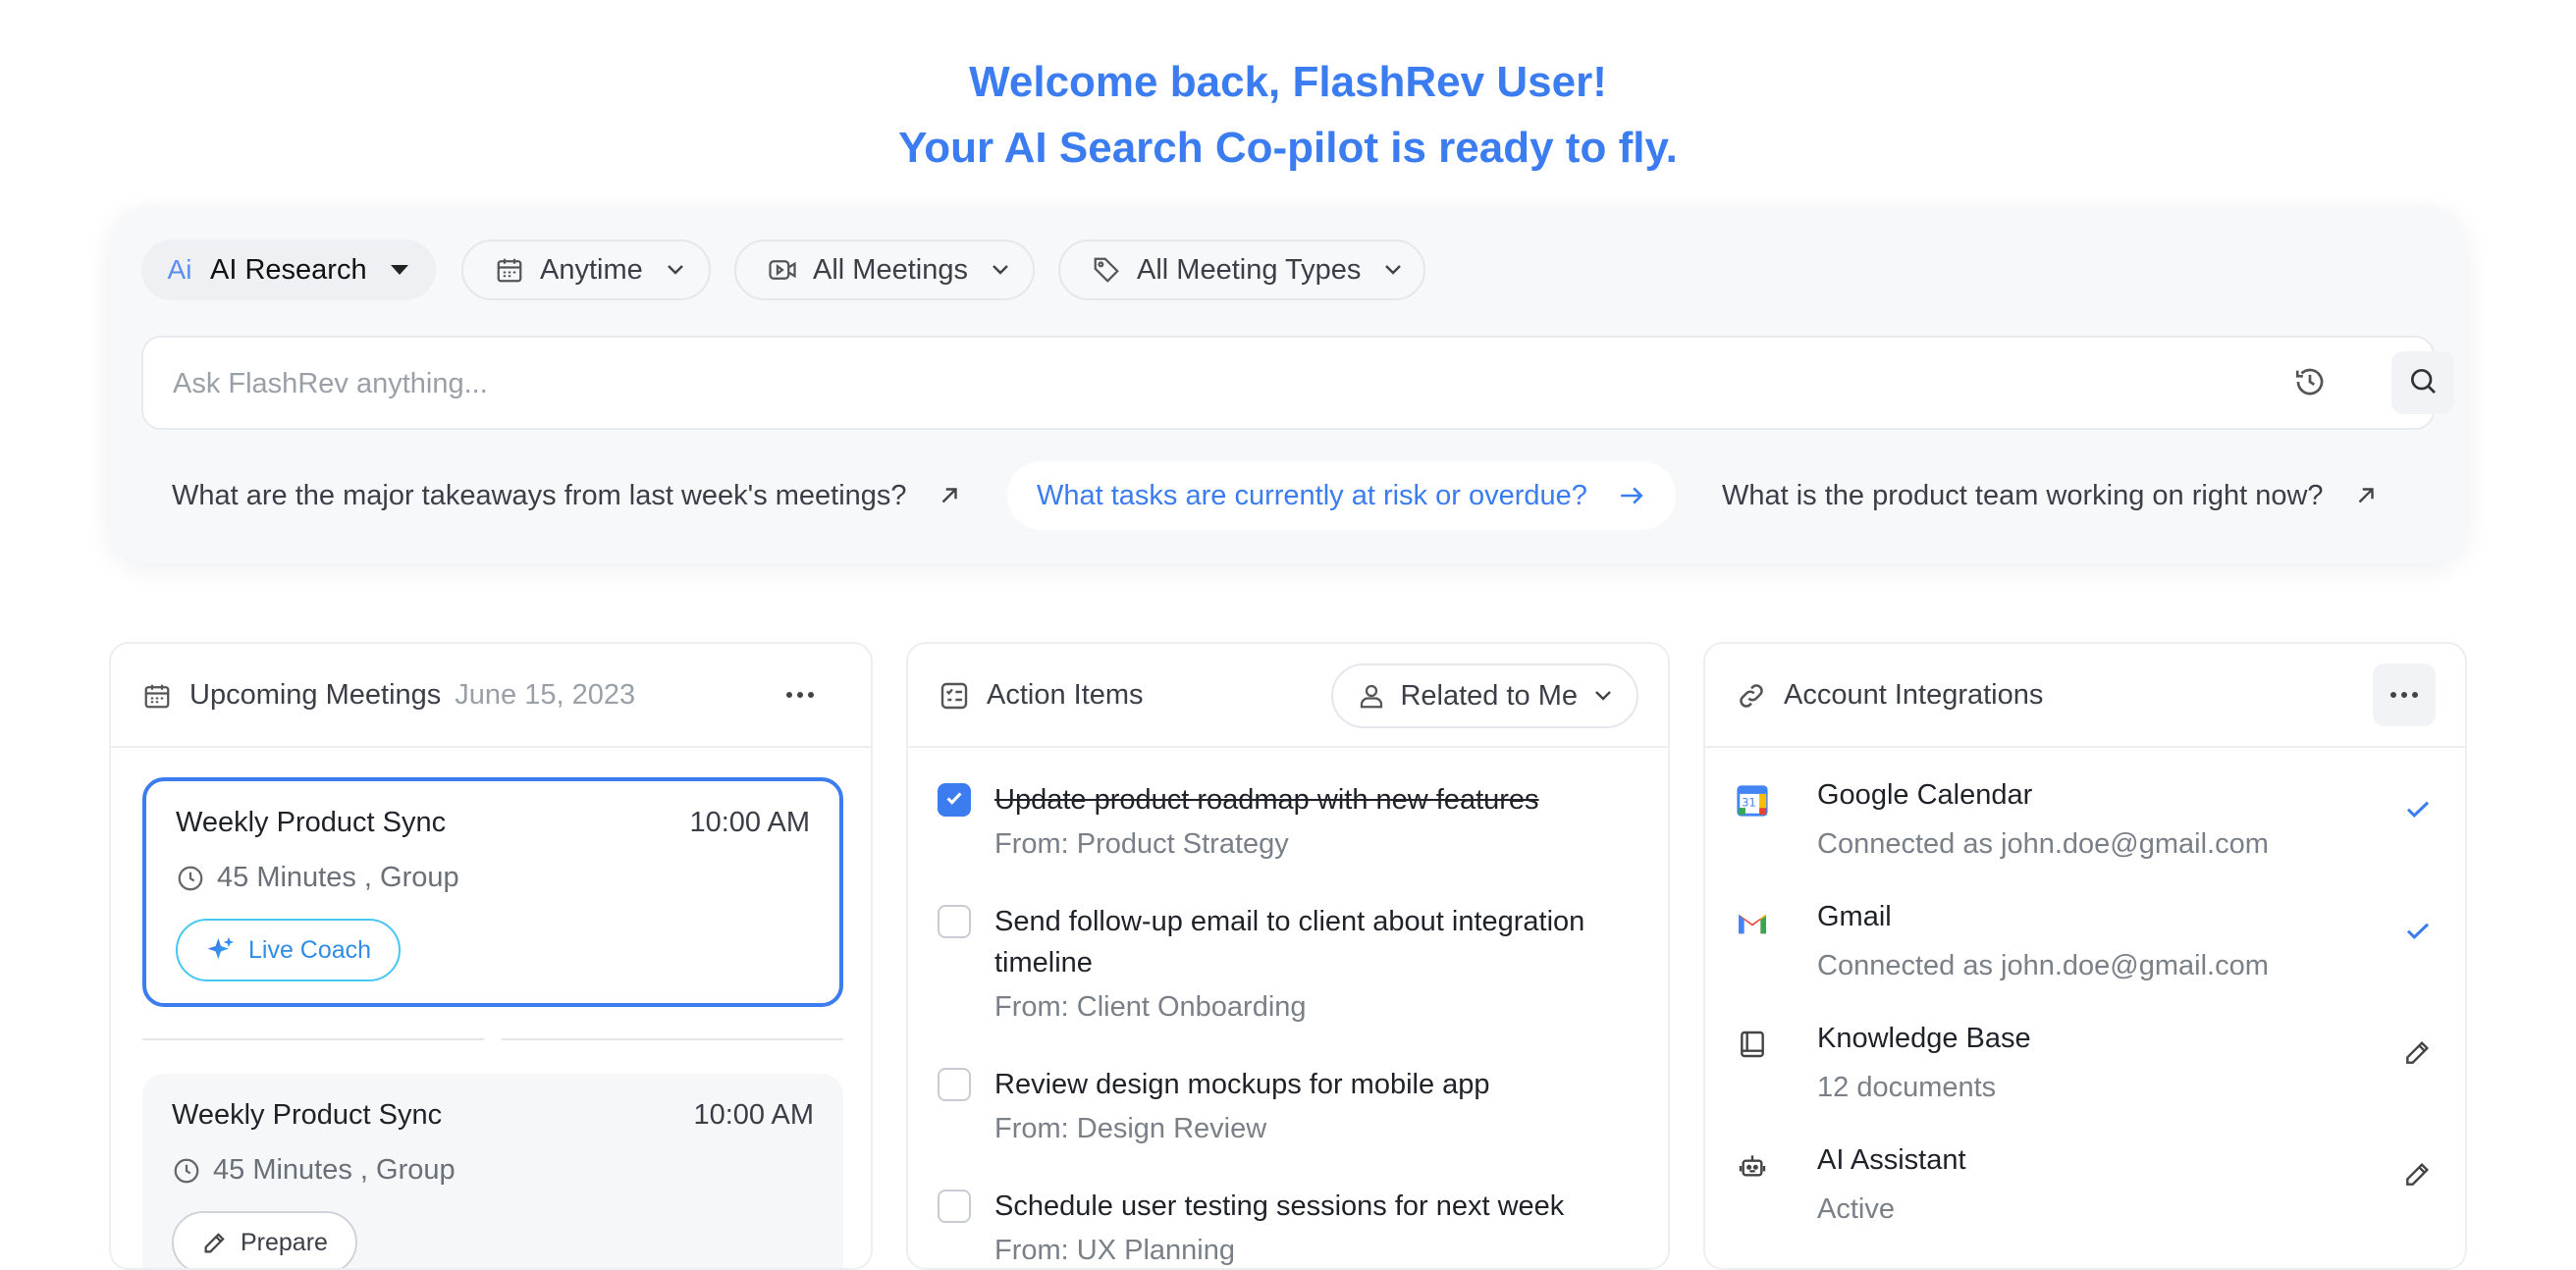 The image size is (2576, 1270). I want to click on history-icon, so click(2310, 384).